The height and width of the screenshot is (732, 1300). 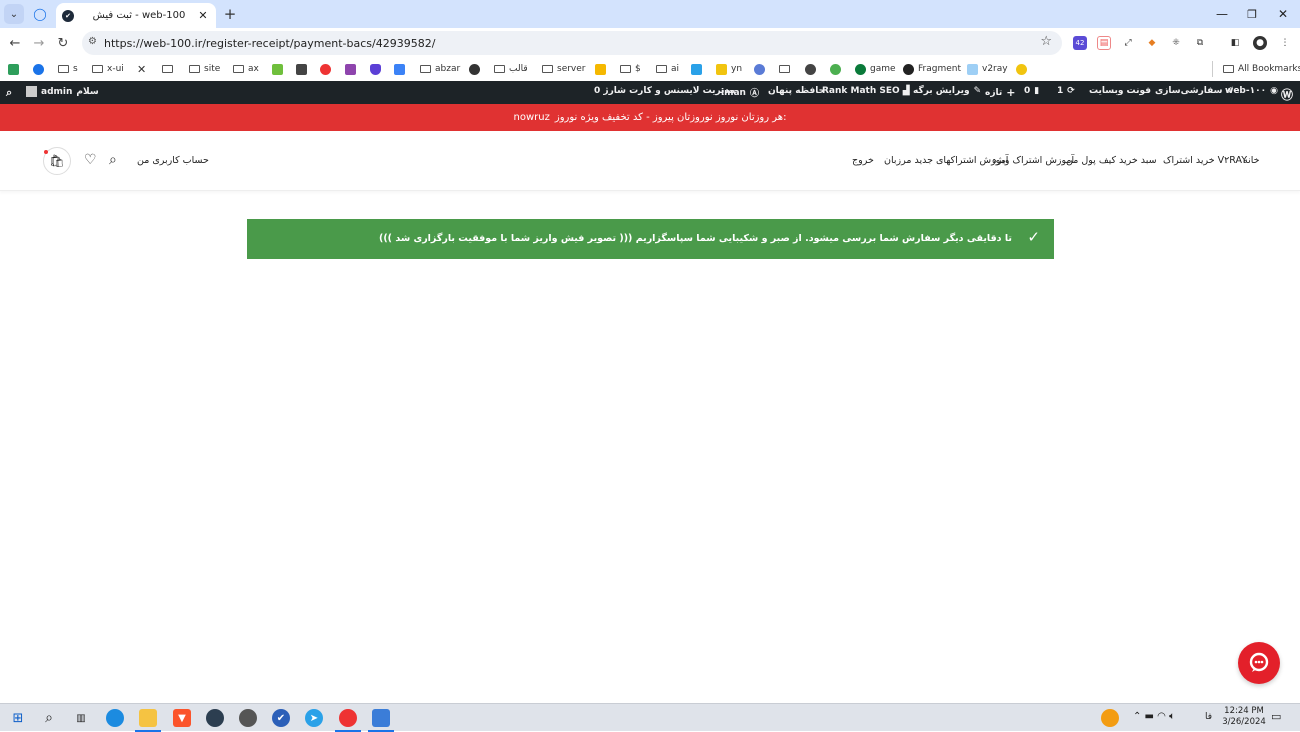 I want to click on nav-home: خانه, so click(x=1251, y=160).